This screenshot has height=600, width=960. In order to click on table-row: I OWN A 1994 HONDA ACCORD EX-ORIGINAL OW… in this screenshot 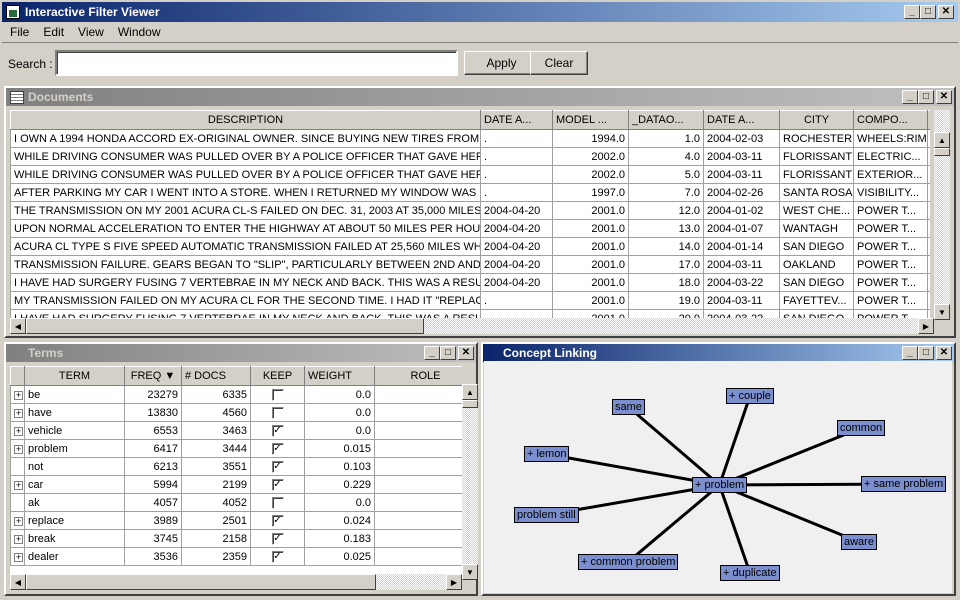, I will do `click(470, 138)`.